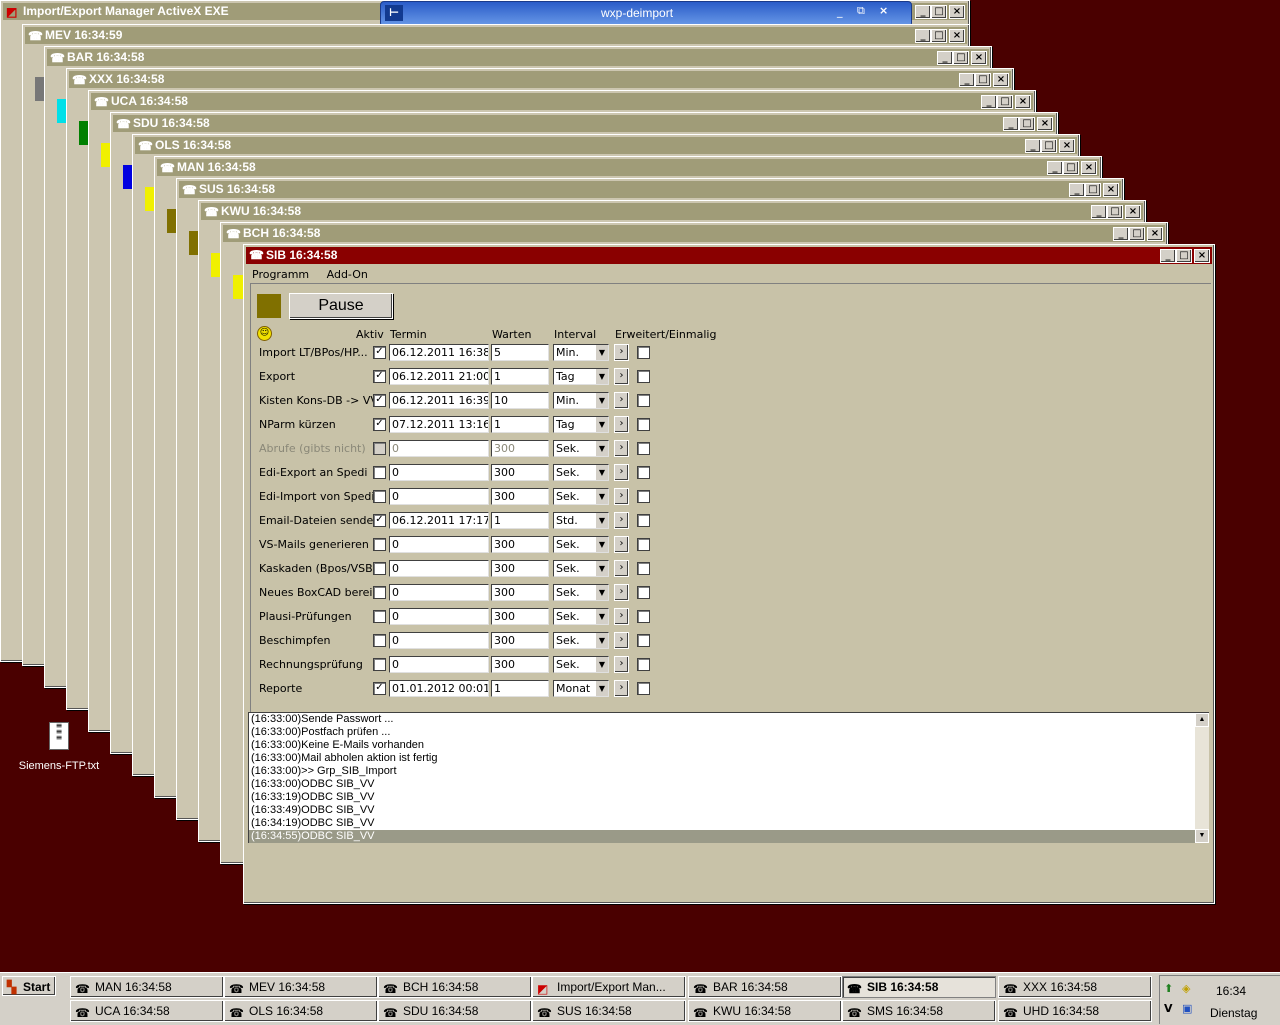 Image resolution: width=1280 pixels, height=1025 pixels. I want to click on log-line: (16:33:00)Keine E-Mails vorhanden, so click(729, 745).